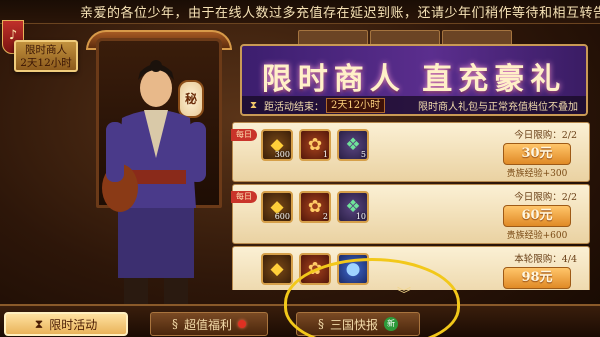 The width and height of the screenshot is (600, 337). I want to click on announcement-marquee: 亲爱的各位少年，由于在线人数过多充值存在延迟到账，还请少年们稍作等待和相互转告, so click(300, 12).